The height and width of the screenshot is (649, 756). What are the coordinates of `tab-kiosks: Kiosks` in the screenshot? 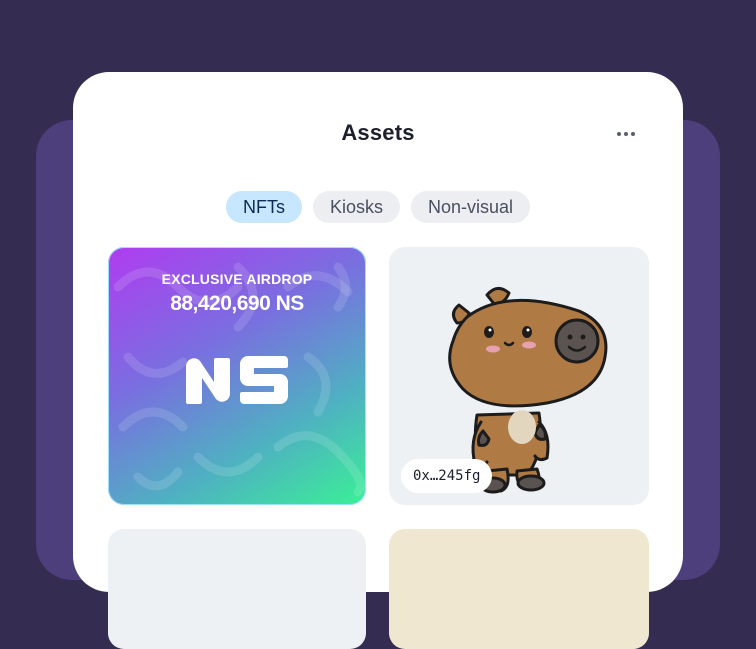 It's located at (356, 207).